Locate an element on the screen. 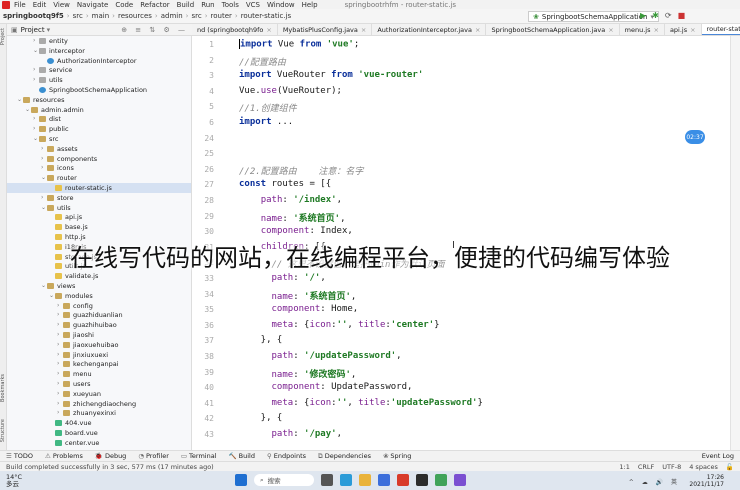 Image resolution: width=740 pixels, height=490 pixels. tree-item: › jinxiuxuexi is located at coordinates (57, 355).